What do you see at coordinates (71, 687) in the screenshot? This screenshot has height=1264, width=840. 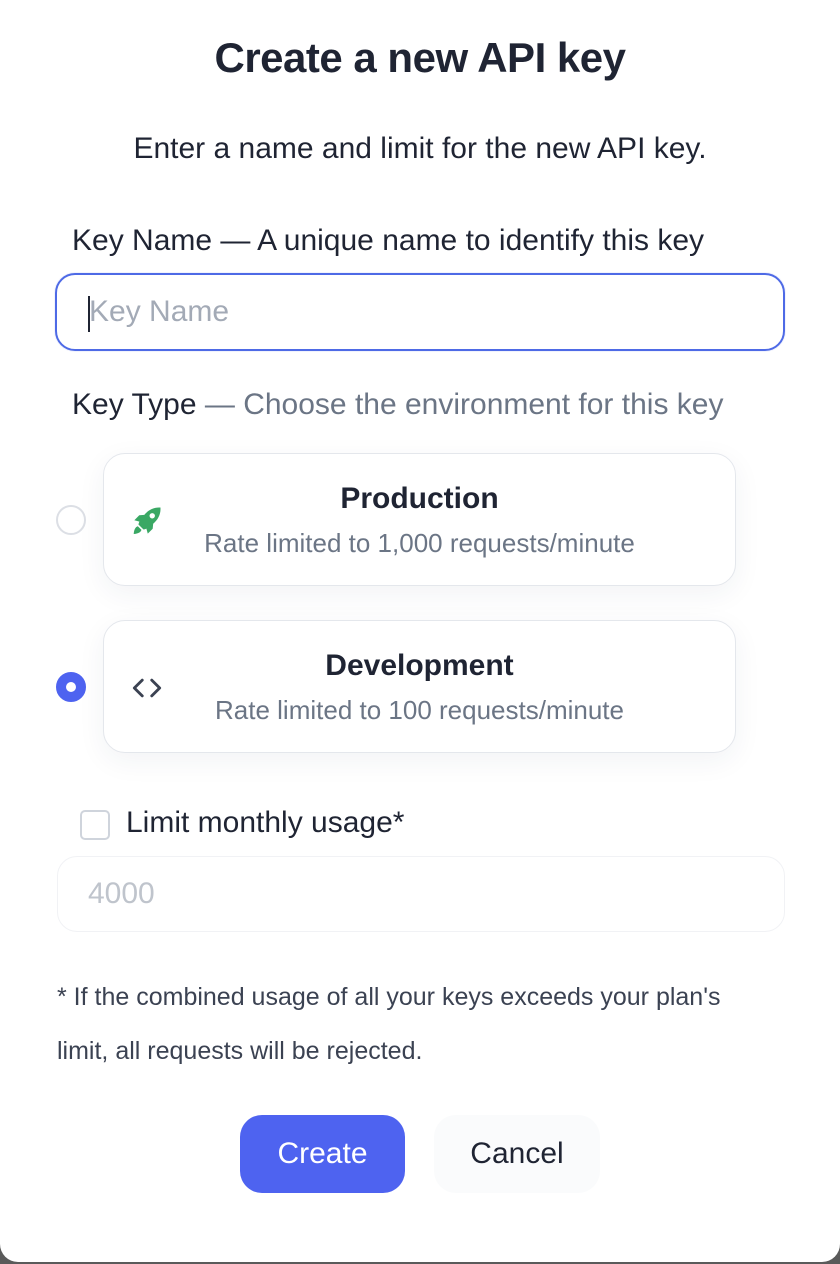 I see `development-radio` at bounding box center [71, 687].